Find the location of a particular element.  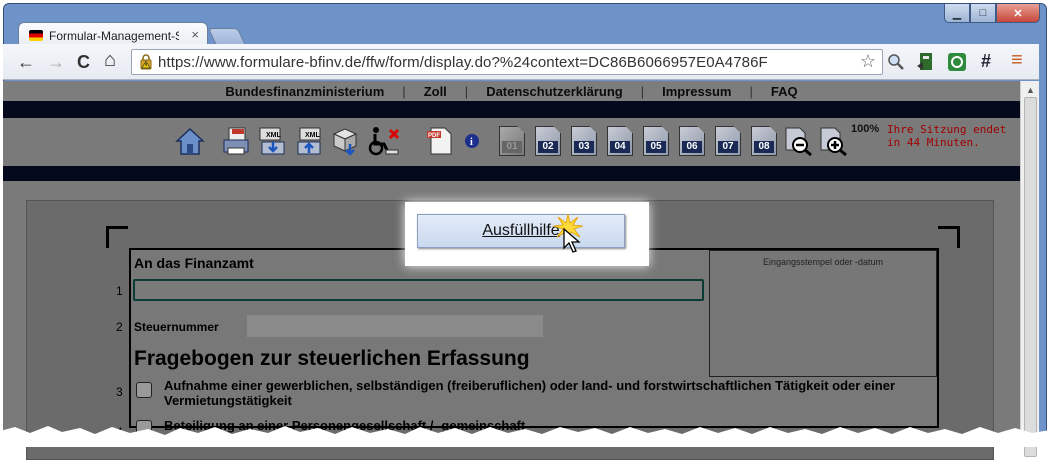

row-number: 2 is located at coordinates (119, 327).